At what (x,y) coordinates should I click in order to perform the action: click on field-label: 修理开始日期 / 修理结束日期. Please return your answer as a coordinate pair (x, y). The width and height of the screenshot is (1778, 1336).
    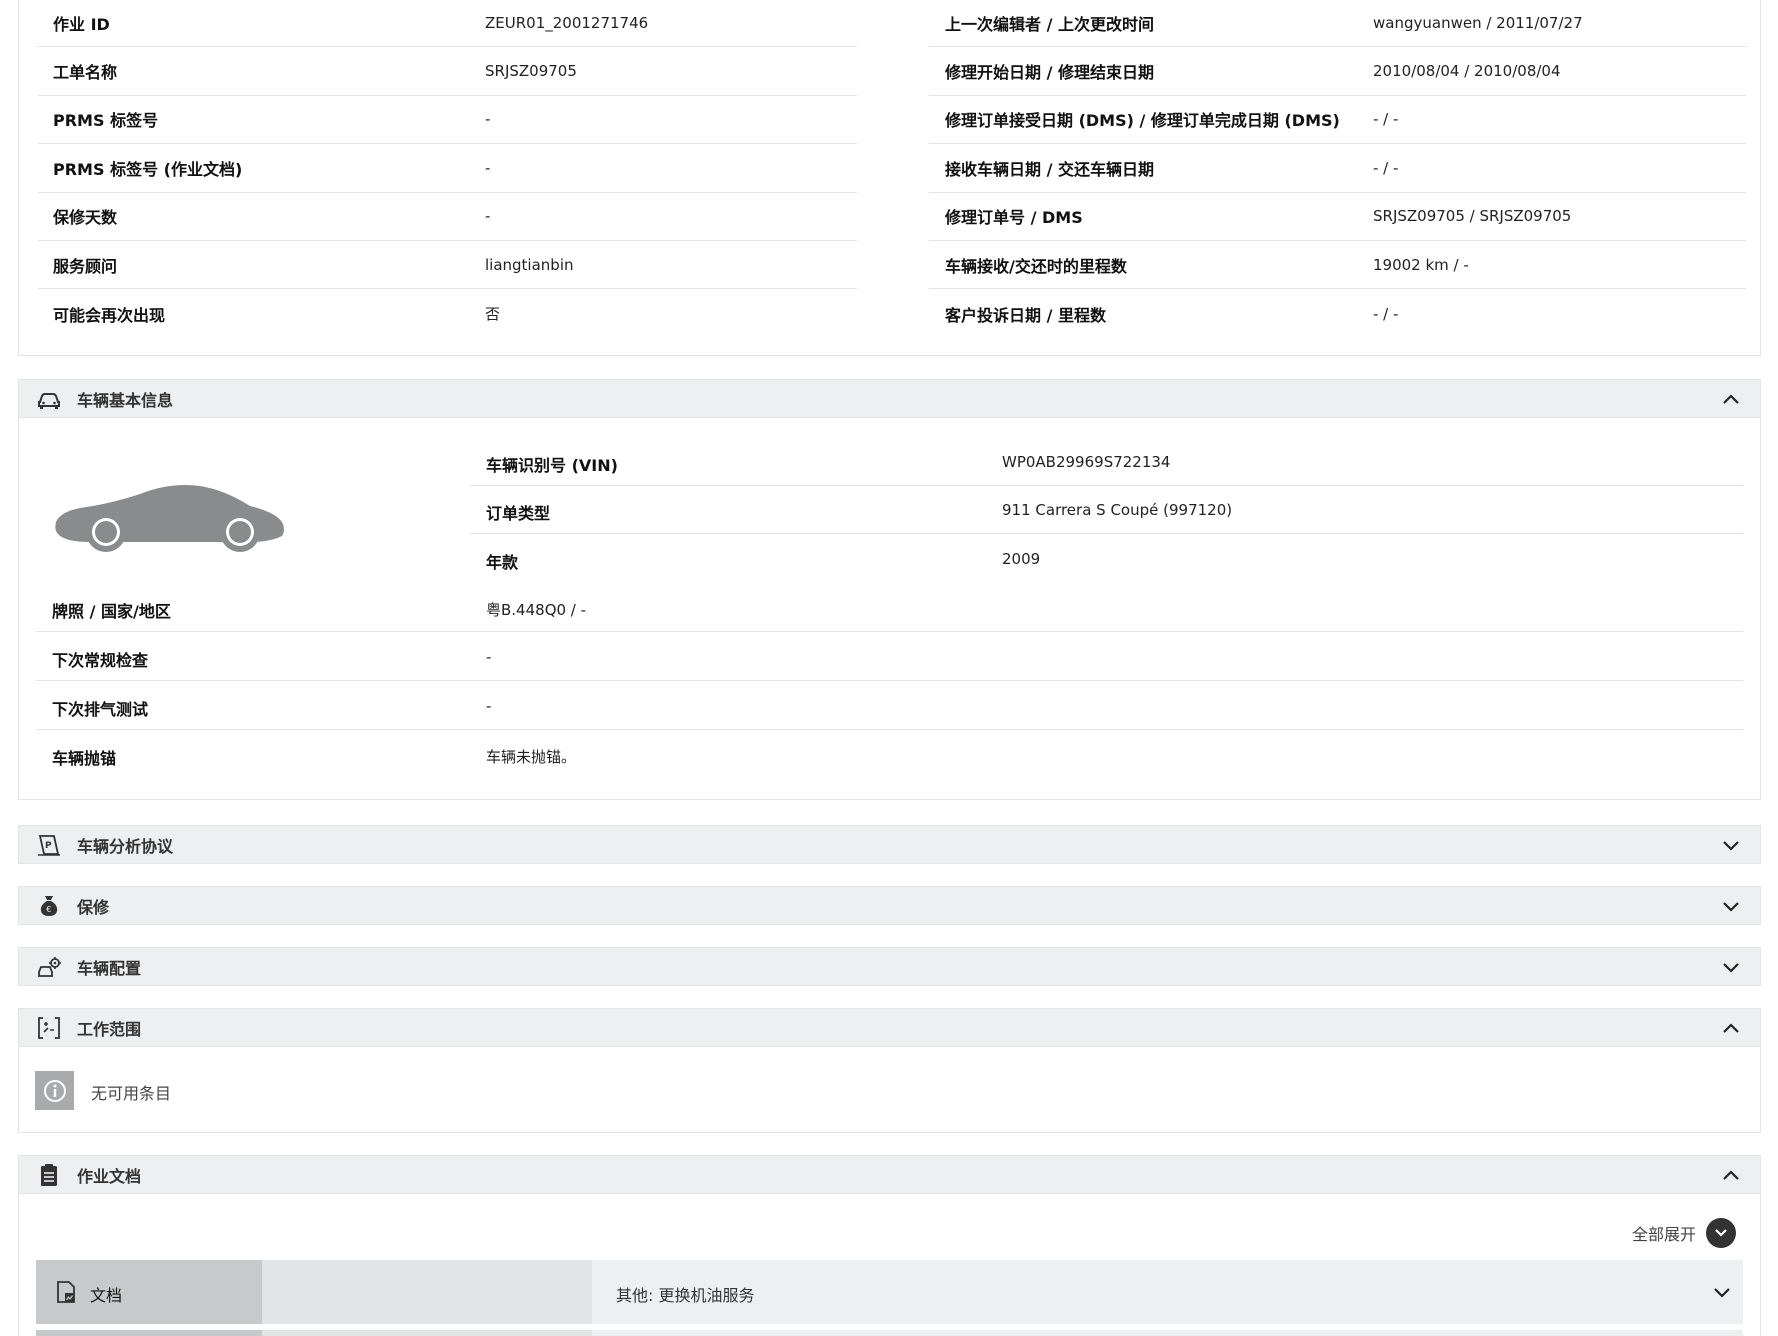
    Looking at the image, I should click on (1049, 73).